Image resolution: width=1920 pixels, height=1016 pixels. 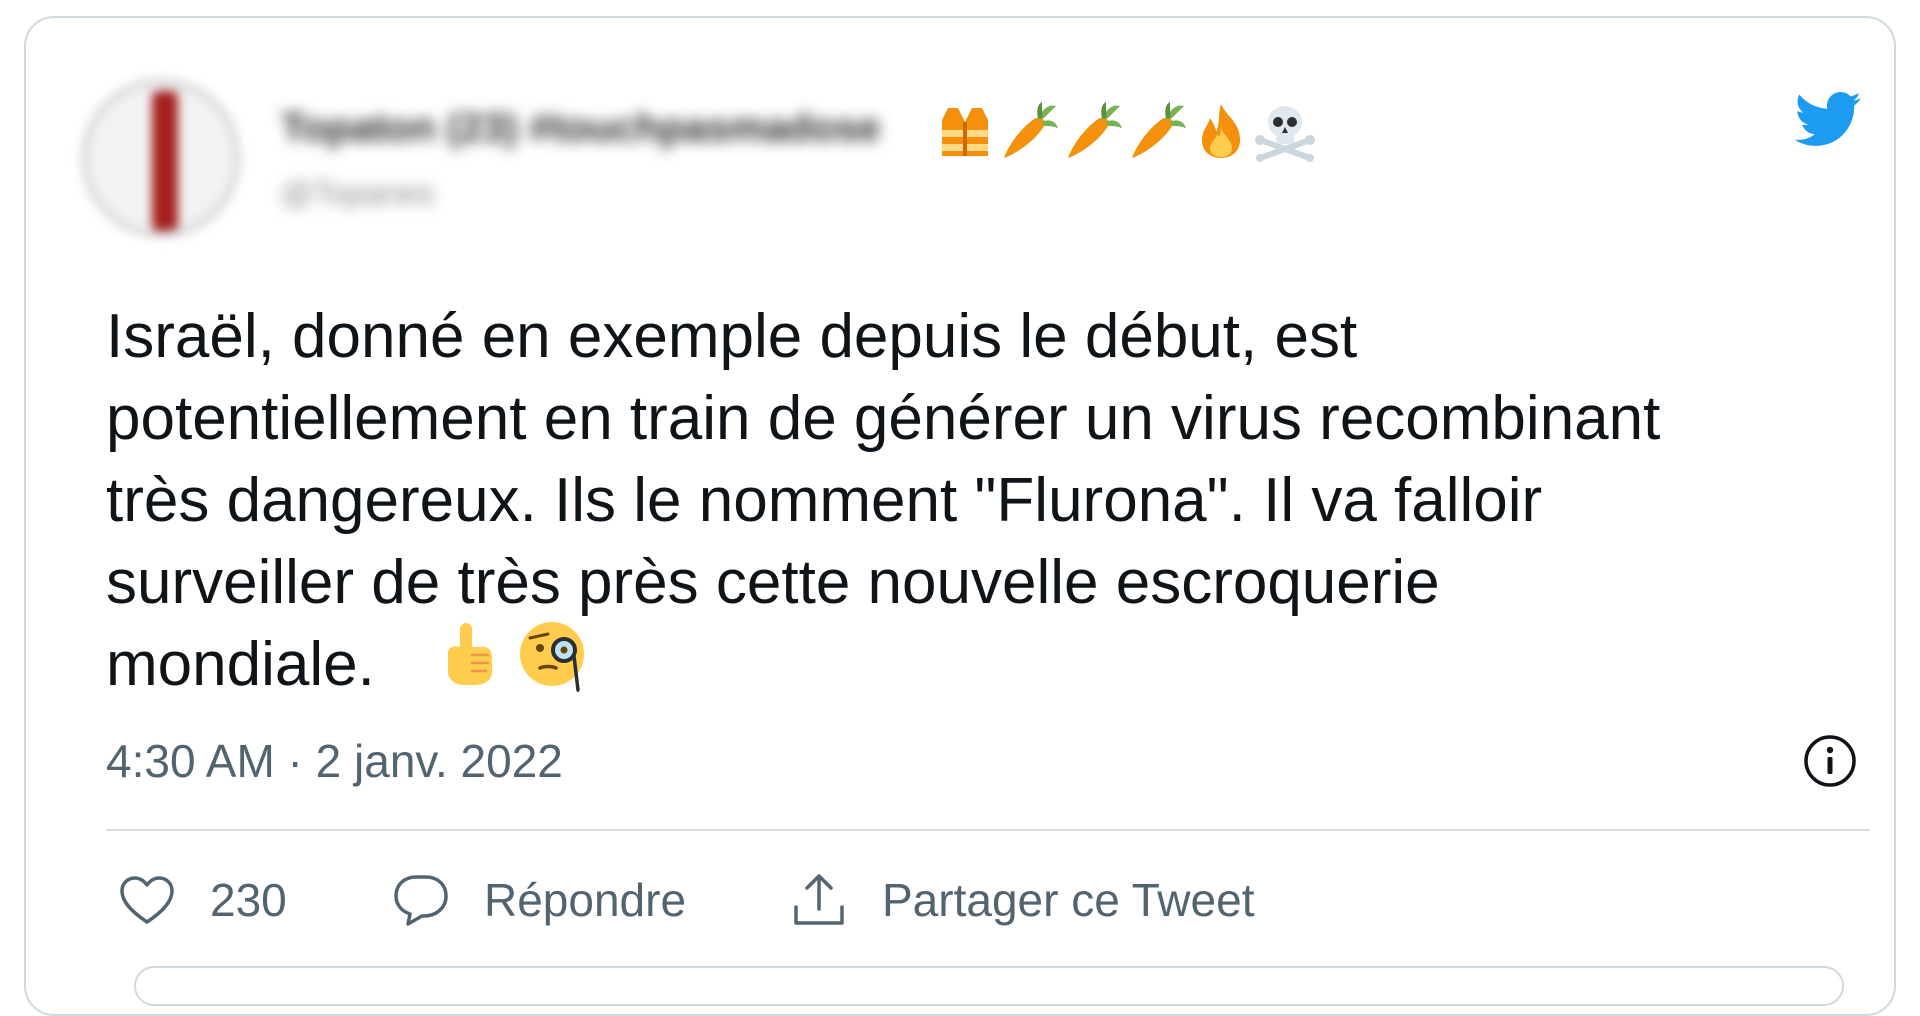 What do you see at coordinates (1285, 134) in the screenshot?
I see `skull-crossbones-icon` at bounding box center [1285, 134].